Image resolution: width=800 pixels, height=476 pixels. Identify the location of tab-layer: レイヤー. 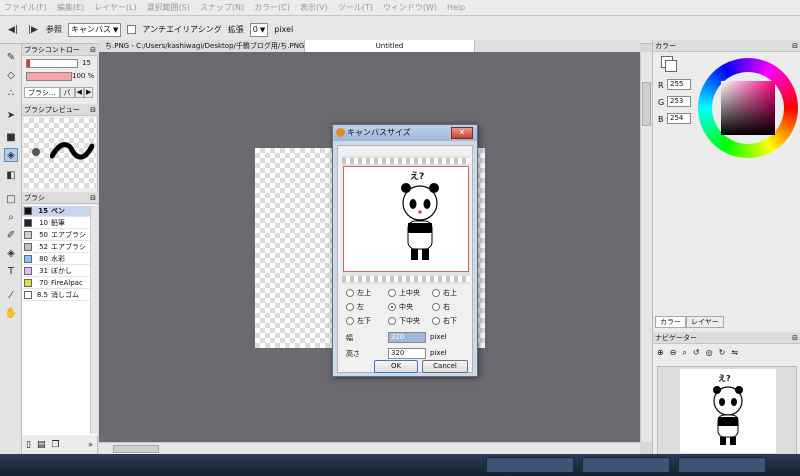
(705, 322).